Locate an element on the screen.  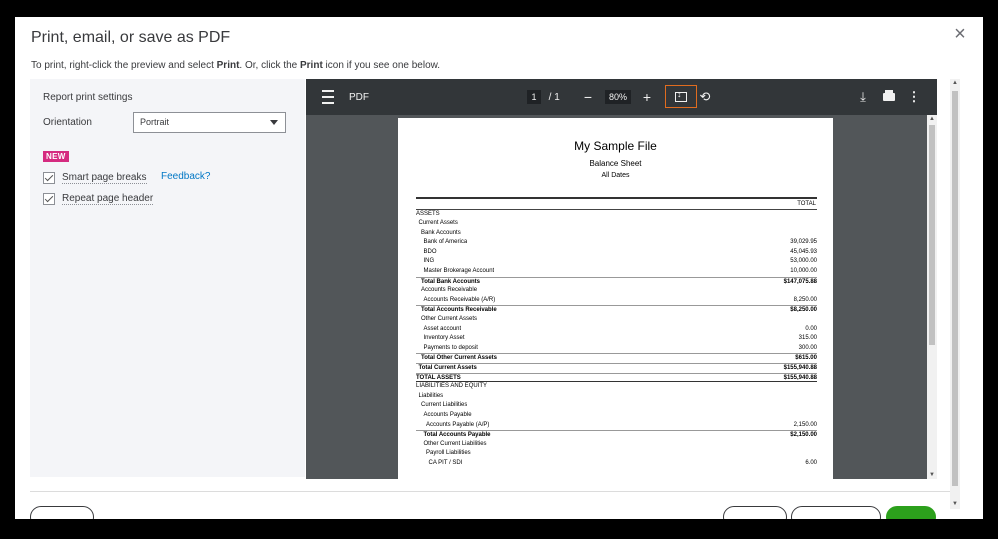
rotate-icon: ⟲ is located at coordinates (705, 97).